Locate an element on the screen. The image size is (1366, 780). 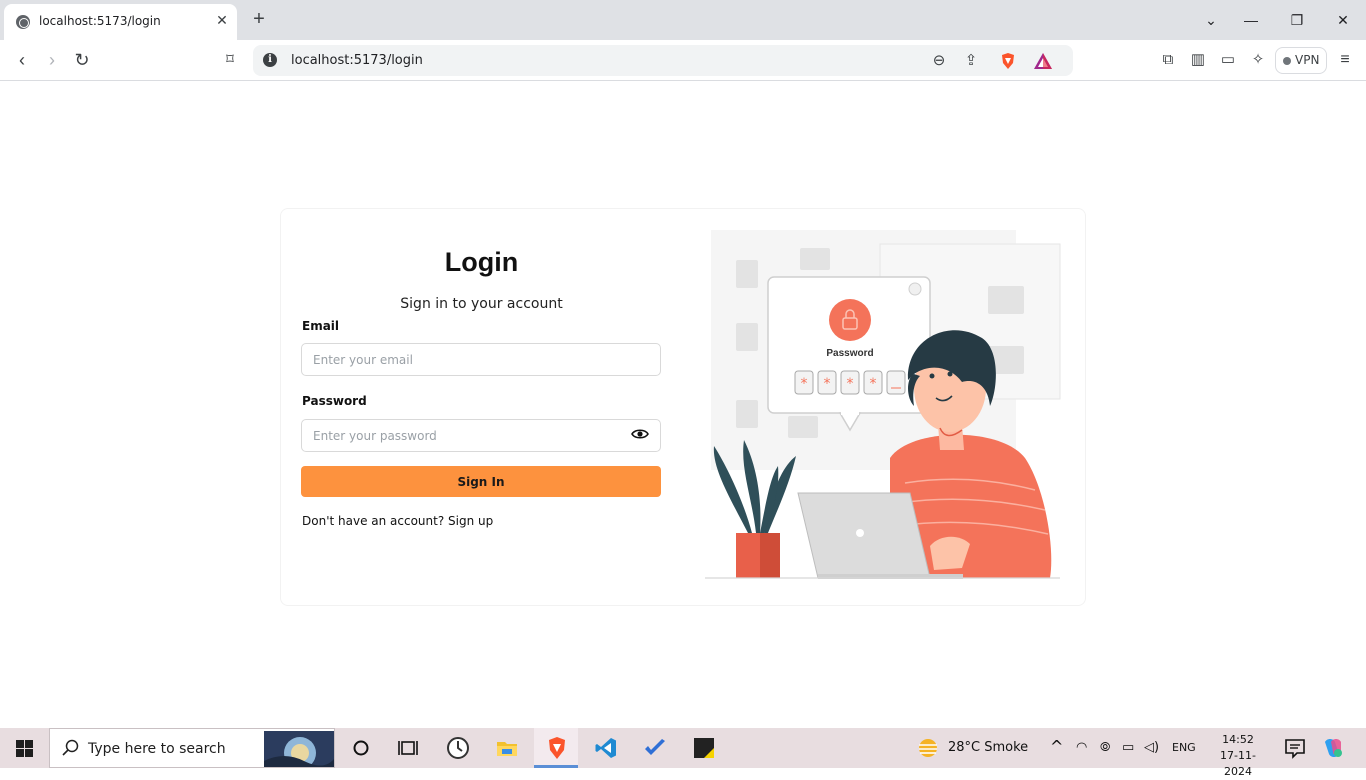
network-icon: ◠ is located at coordinates (1081, 747).